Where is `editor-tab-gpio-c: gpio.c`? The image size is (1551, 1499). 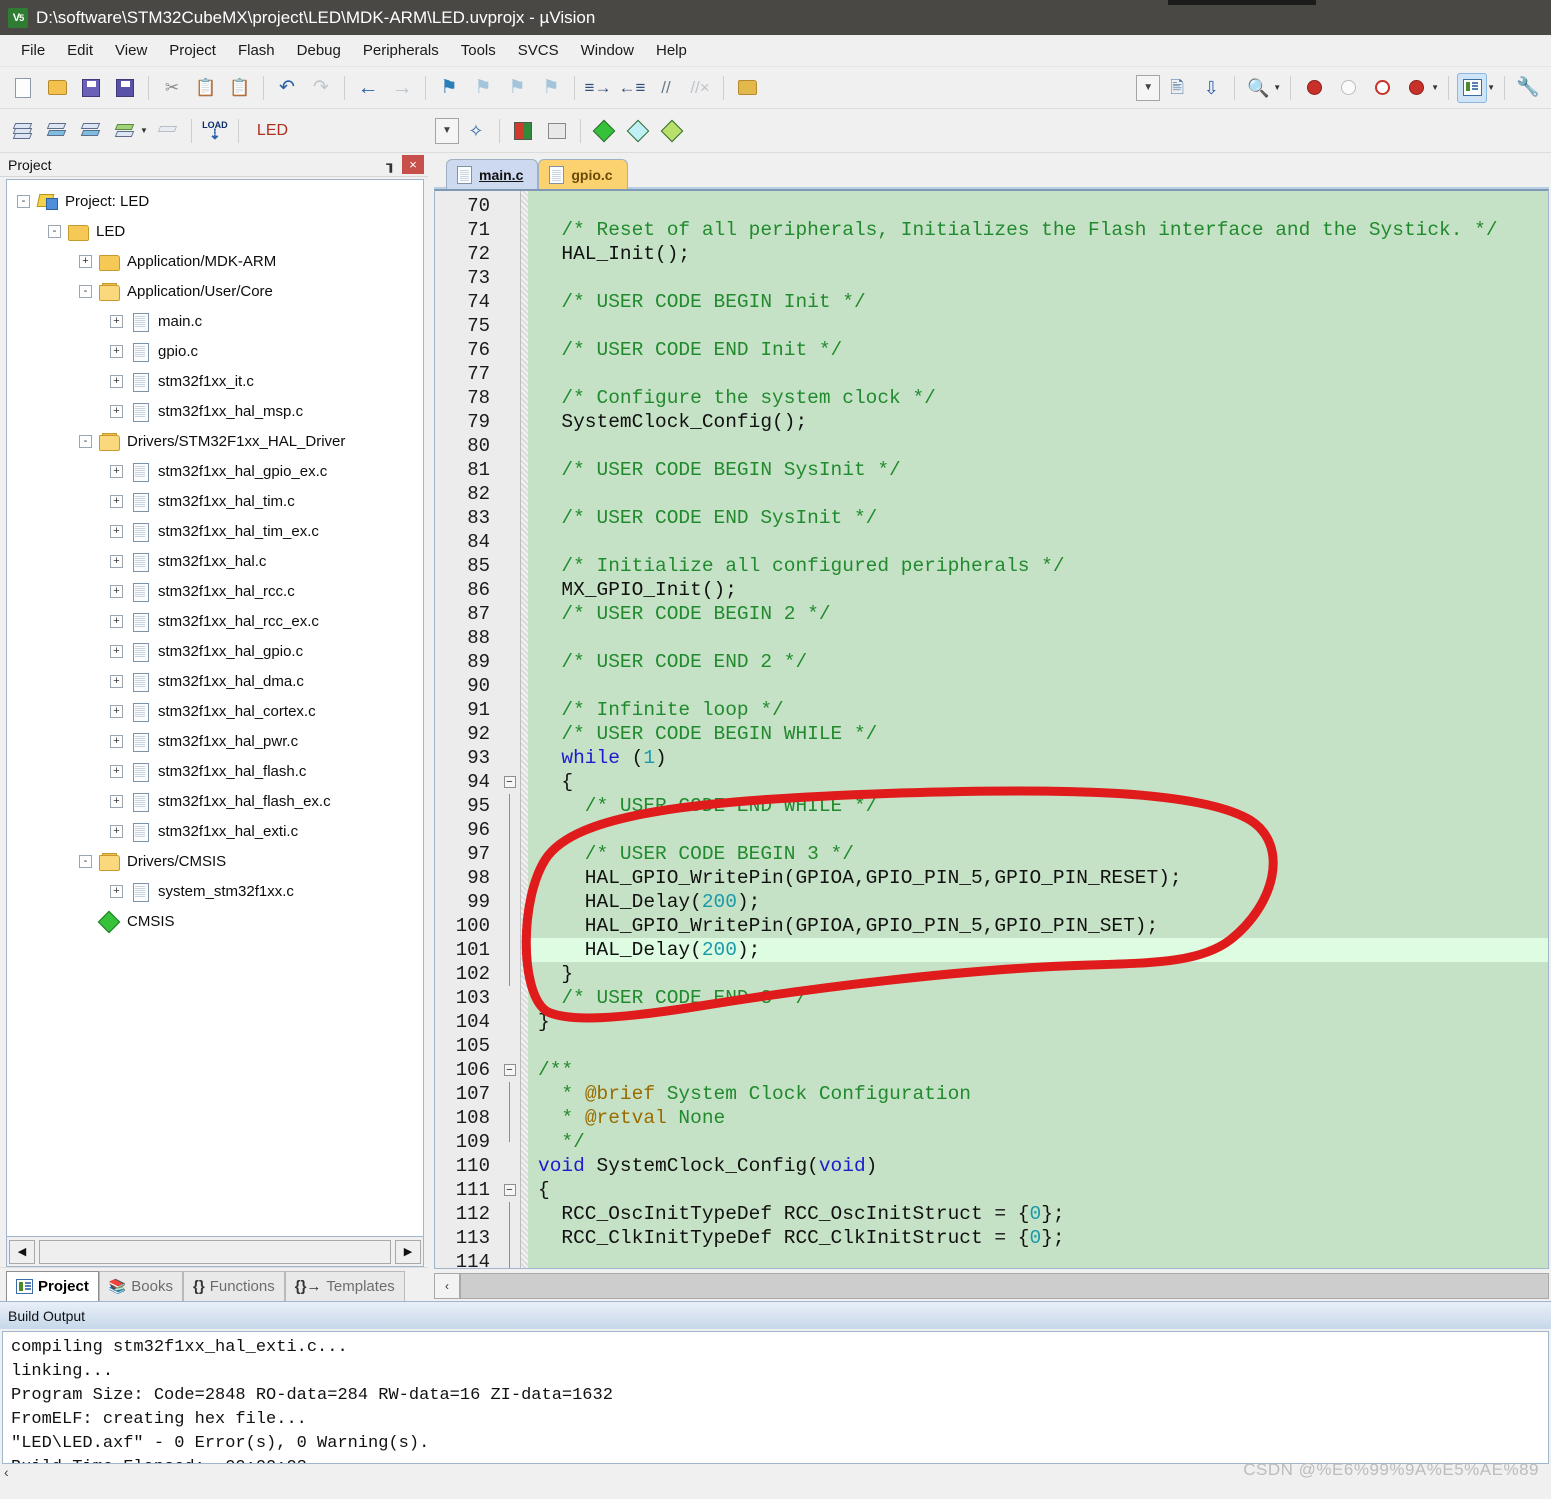 editor-tab-gpio-c: gpio.c is located at coordinates (583, 174).